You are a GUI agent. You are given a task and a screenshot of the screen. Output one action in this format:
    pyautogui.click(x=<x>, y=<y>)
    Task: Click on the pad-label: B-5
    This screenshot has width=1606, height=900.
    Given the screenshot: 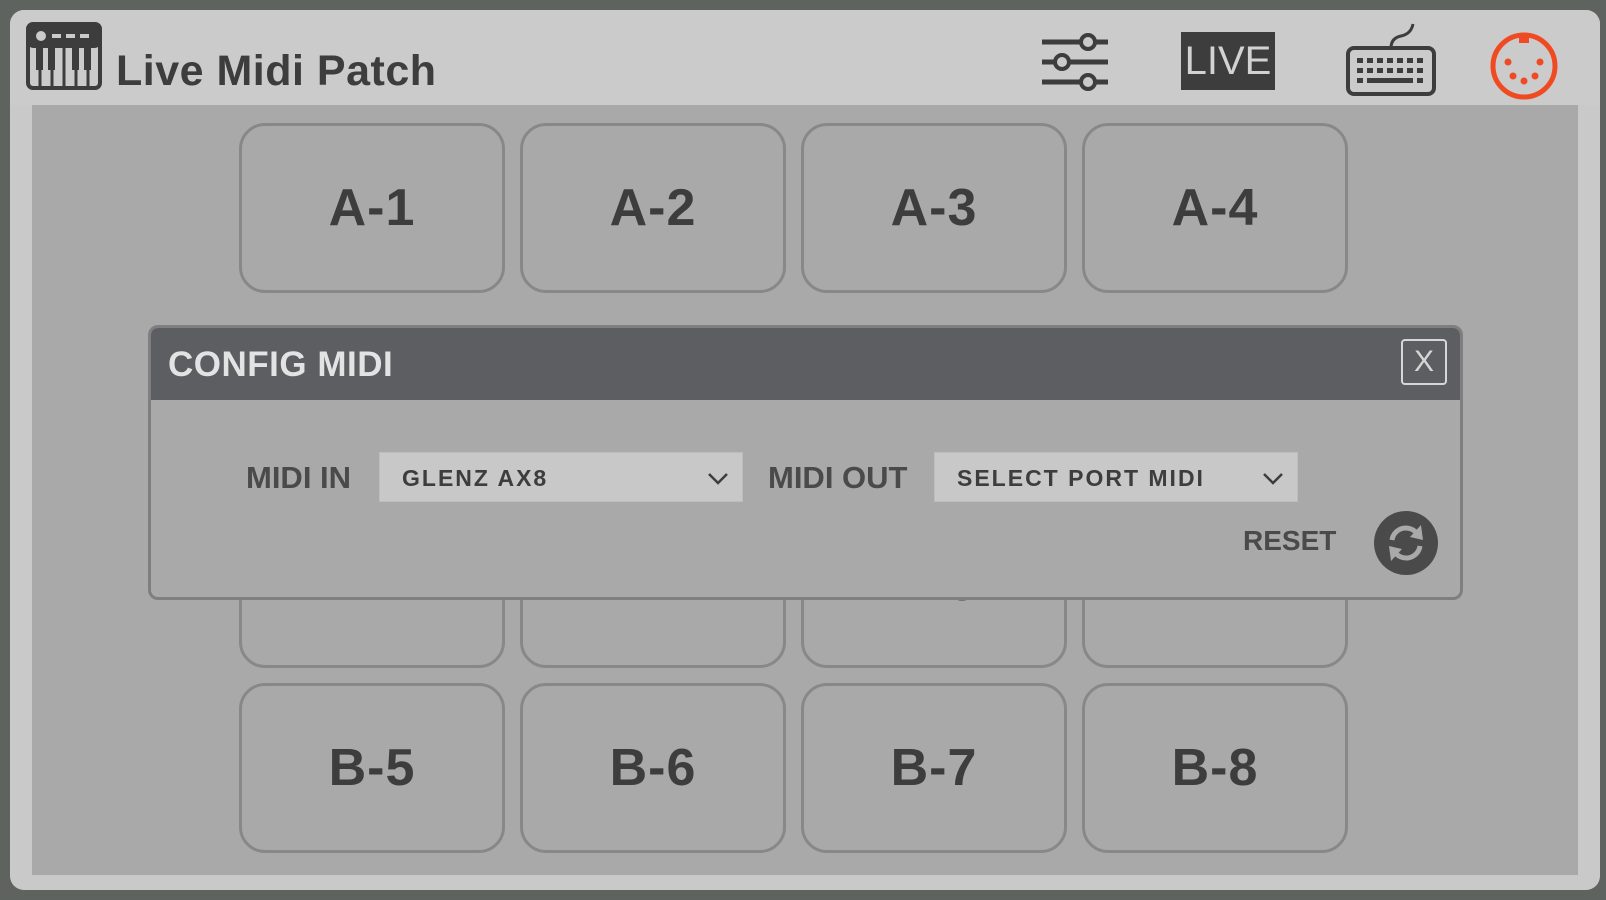 What is the action you would take?
    pyautogui.click(x=372, y=768)
    